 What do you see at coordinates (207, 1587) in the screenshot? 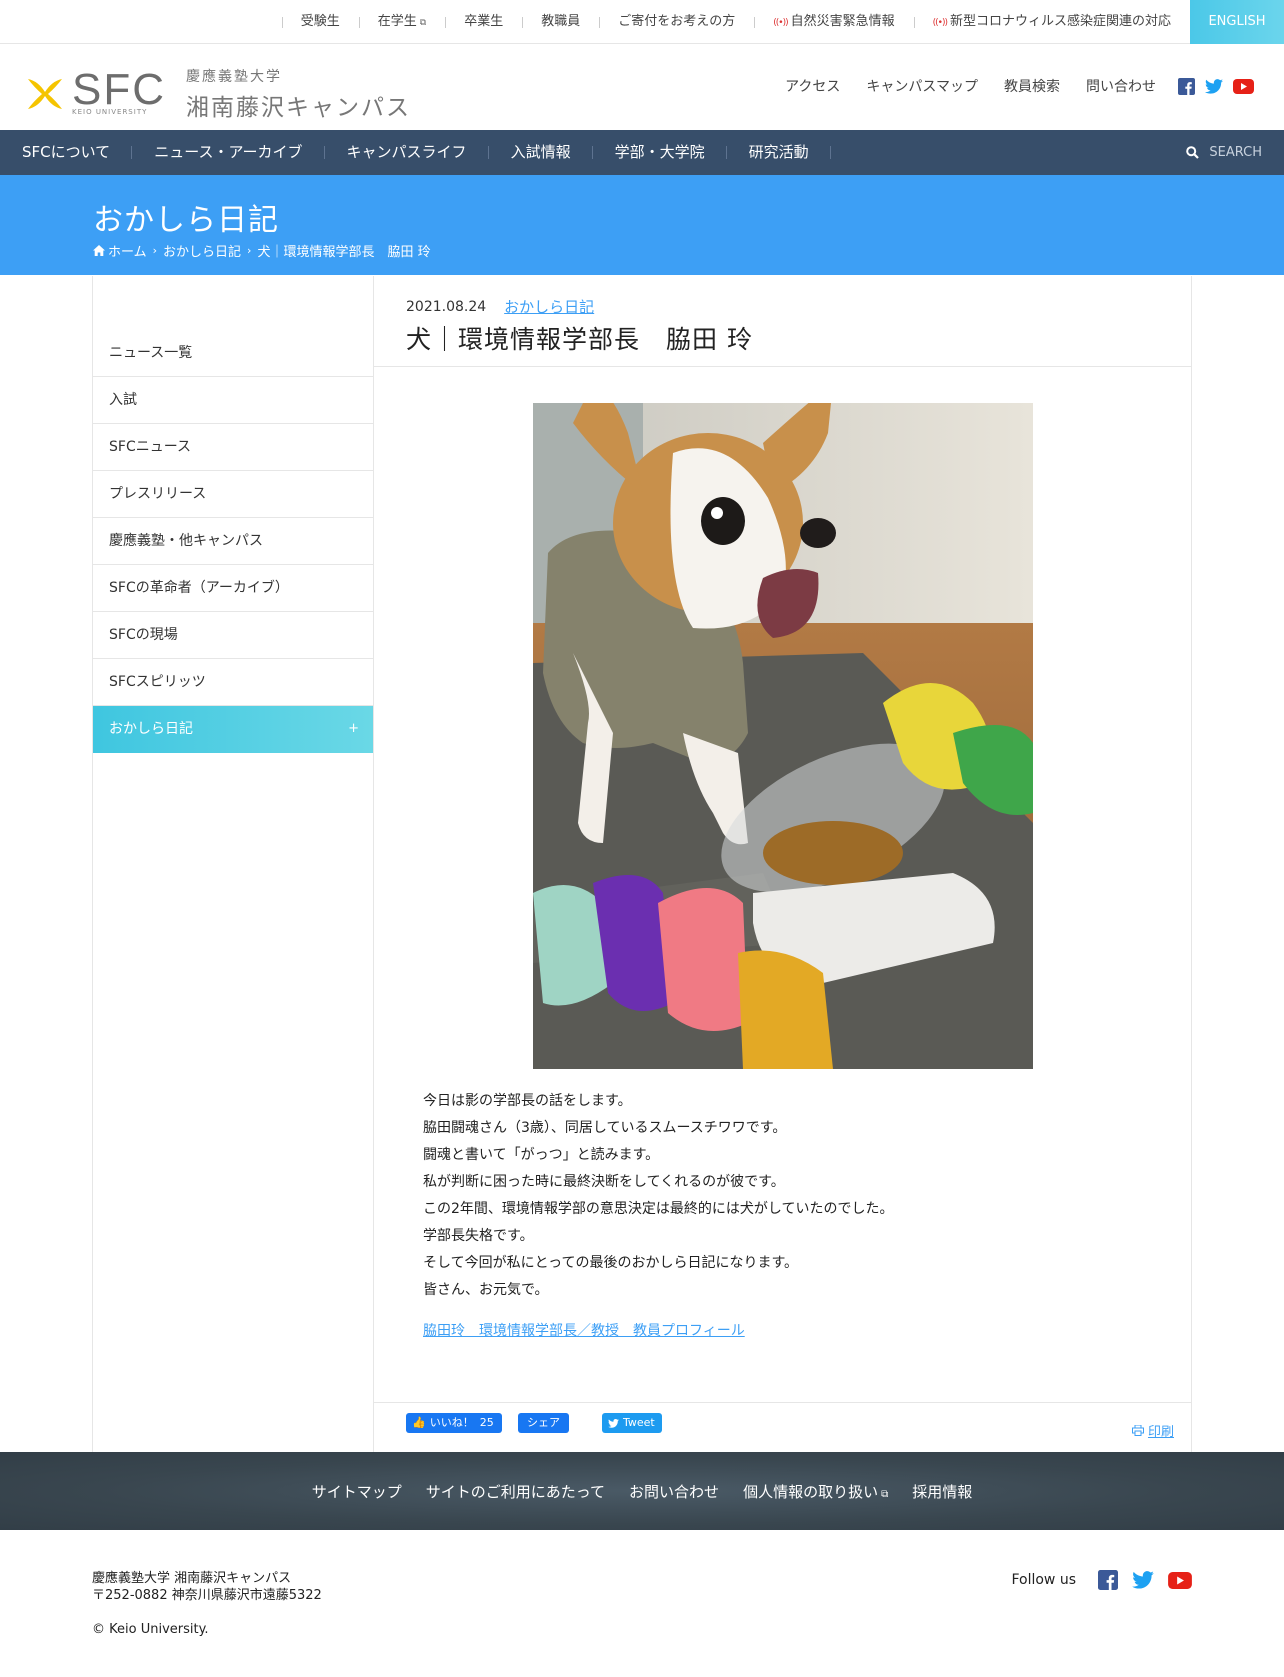
I see `footer-address: 慶應義塾大学 湘南藤沢キャンパス 〒252-0882 神奈川県藤沢市遠藤5322` at bounding box center [207, 1587].